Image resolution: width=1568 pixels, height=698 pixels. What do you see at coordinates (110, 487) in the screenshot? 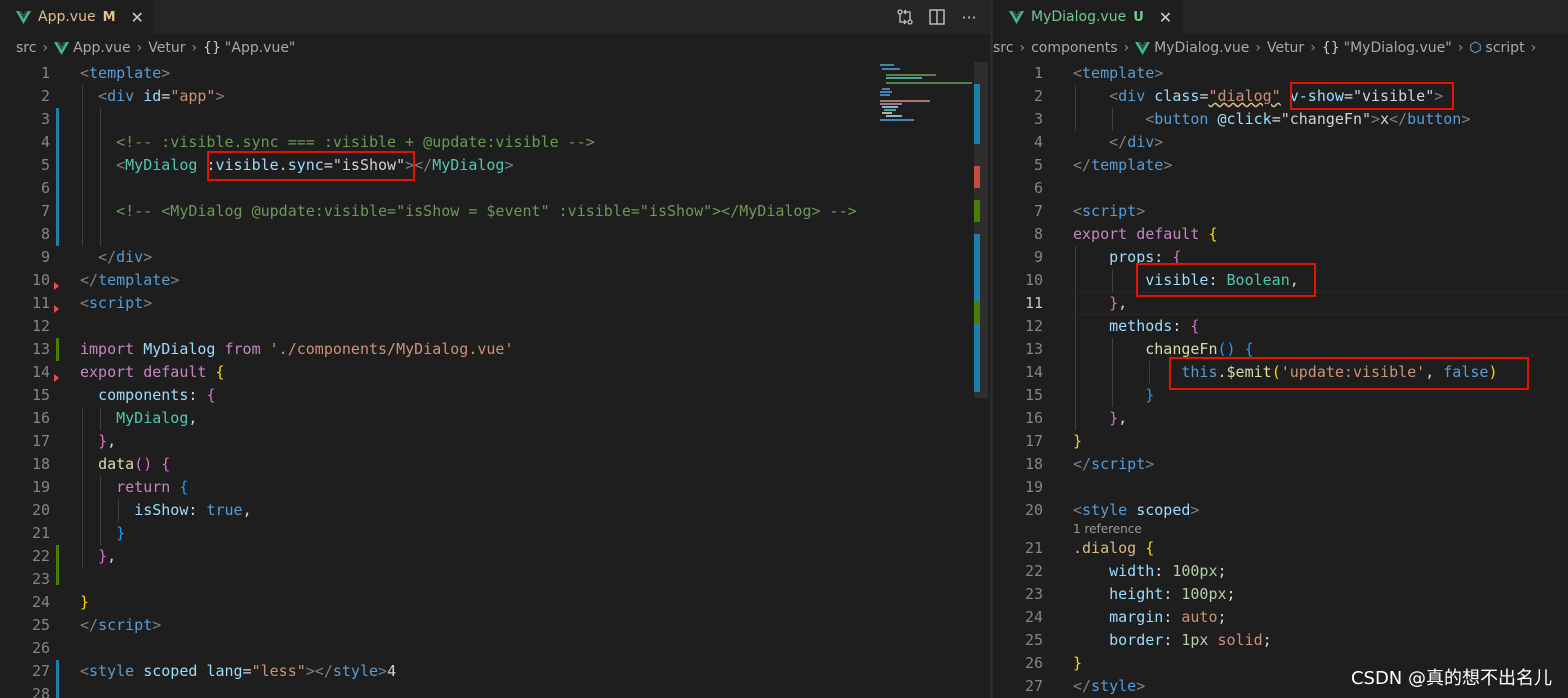
I see `code-line: 19 return {` at bounding box center [110, 487].